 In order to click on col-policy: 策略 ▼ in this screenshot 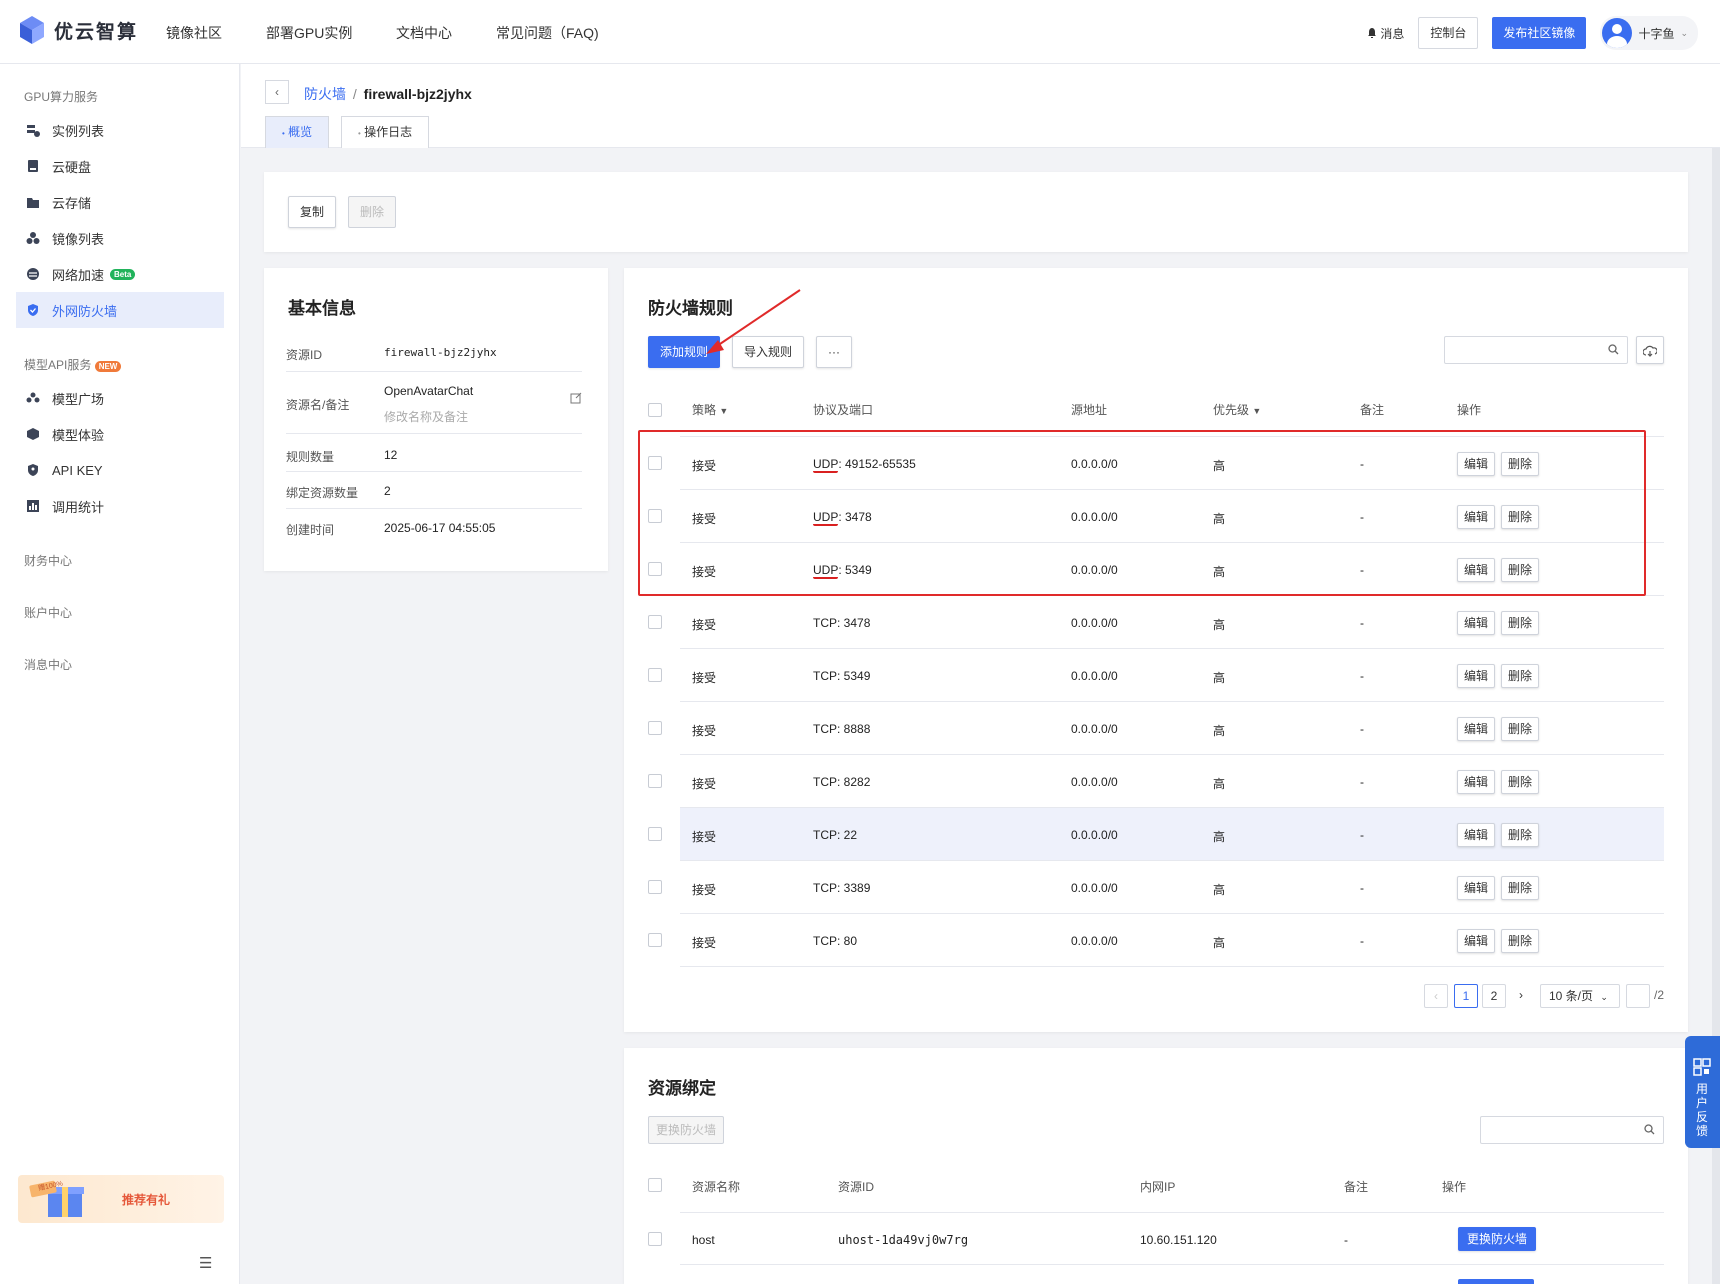, I will do `click(710, 409)`.